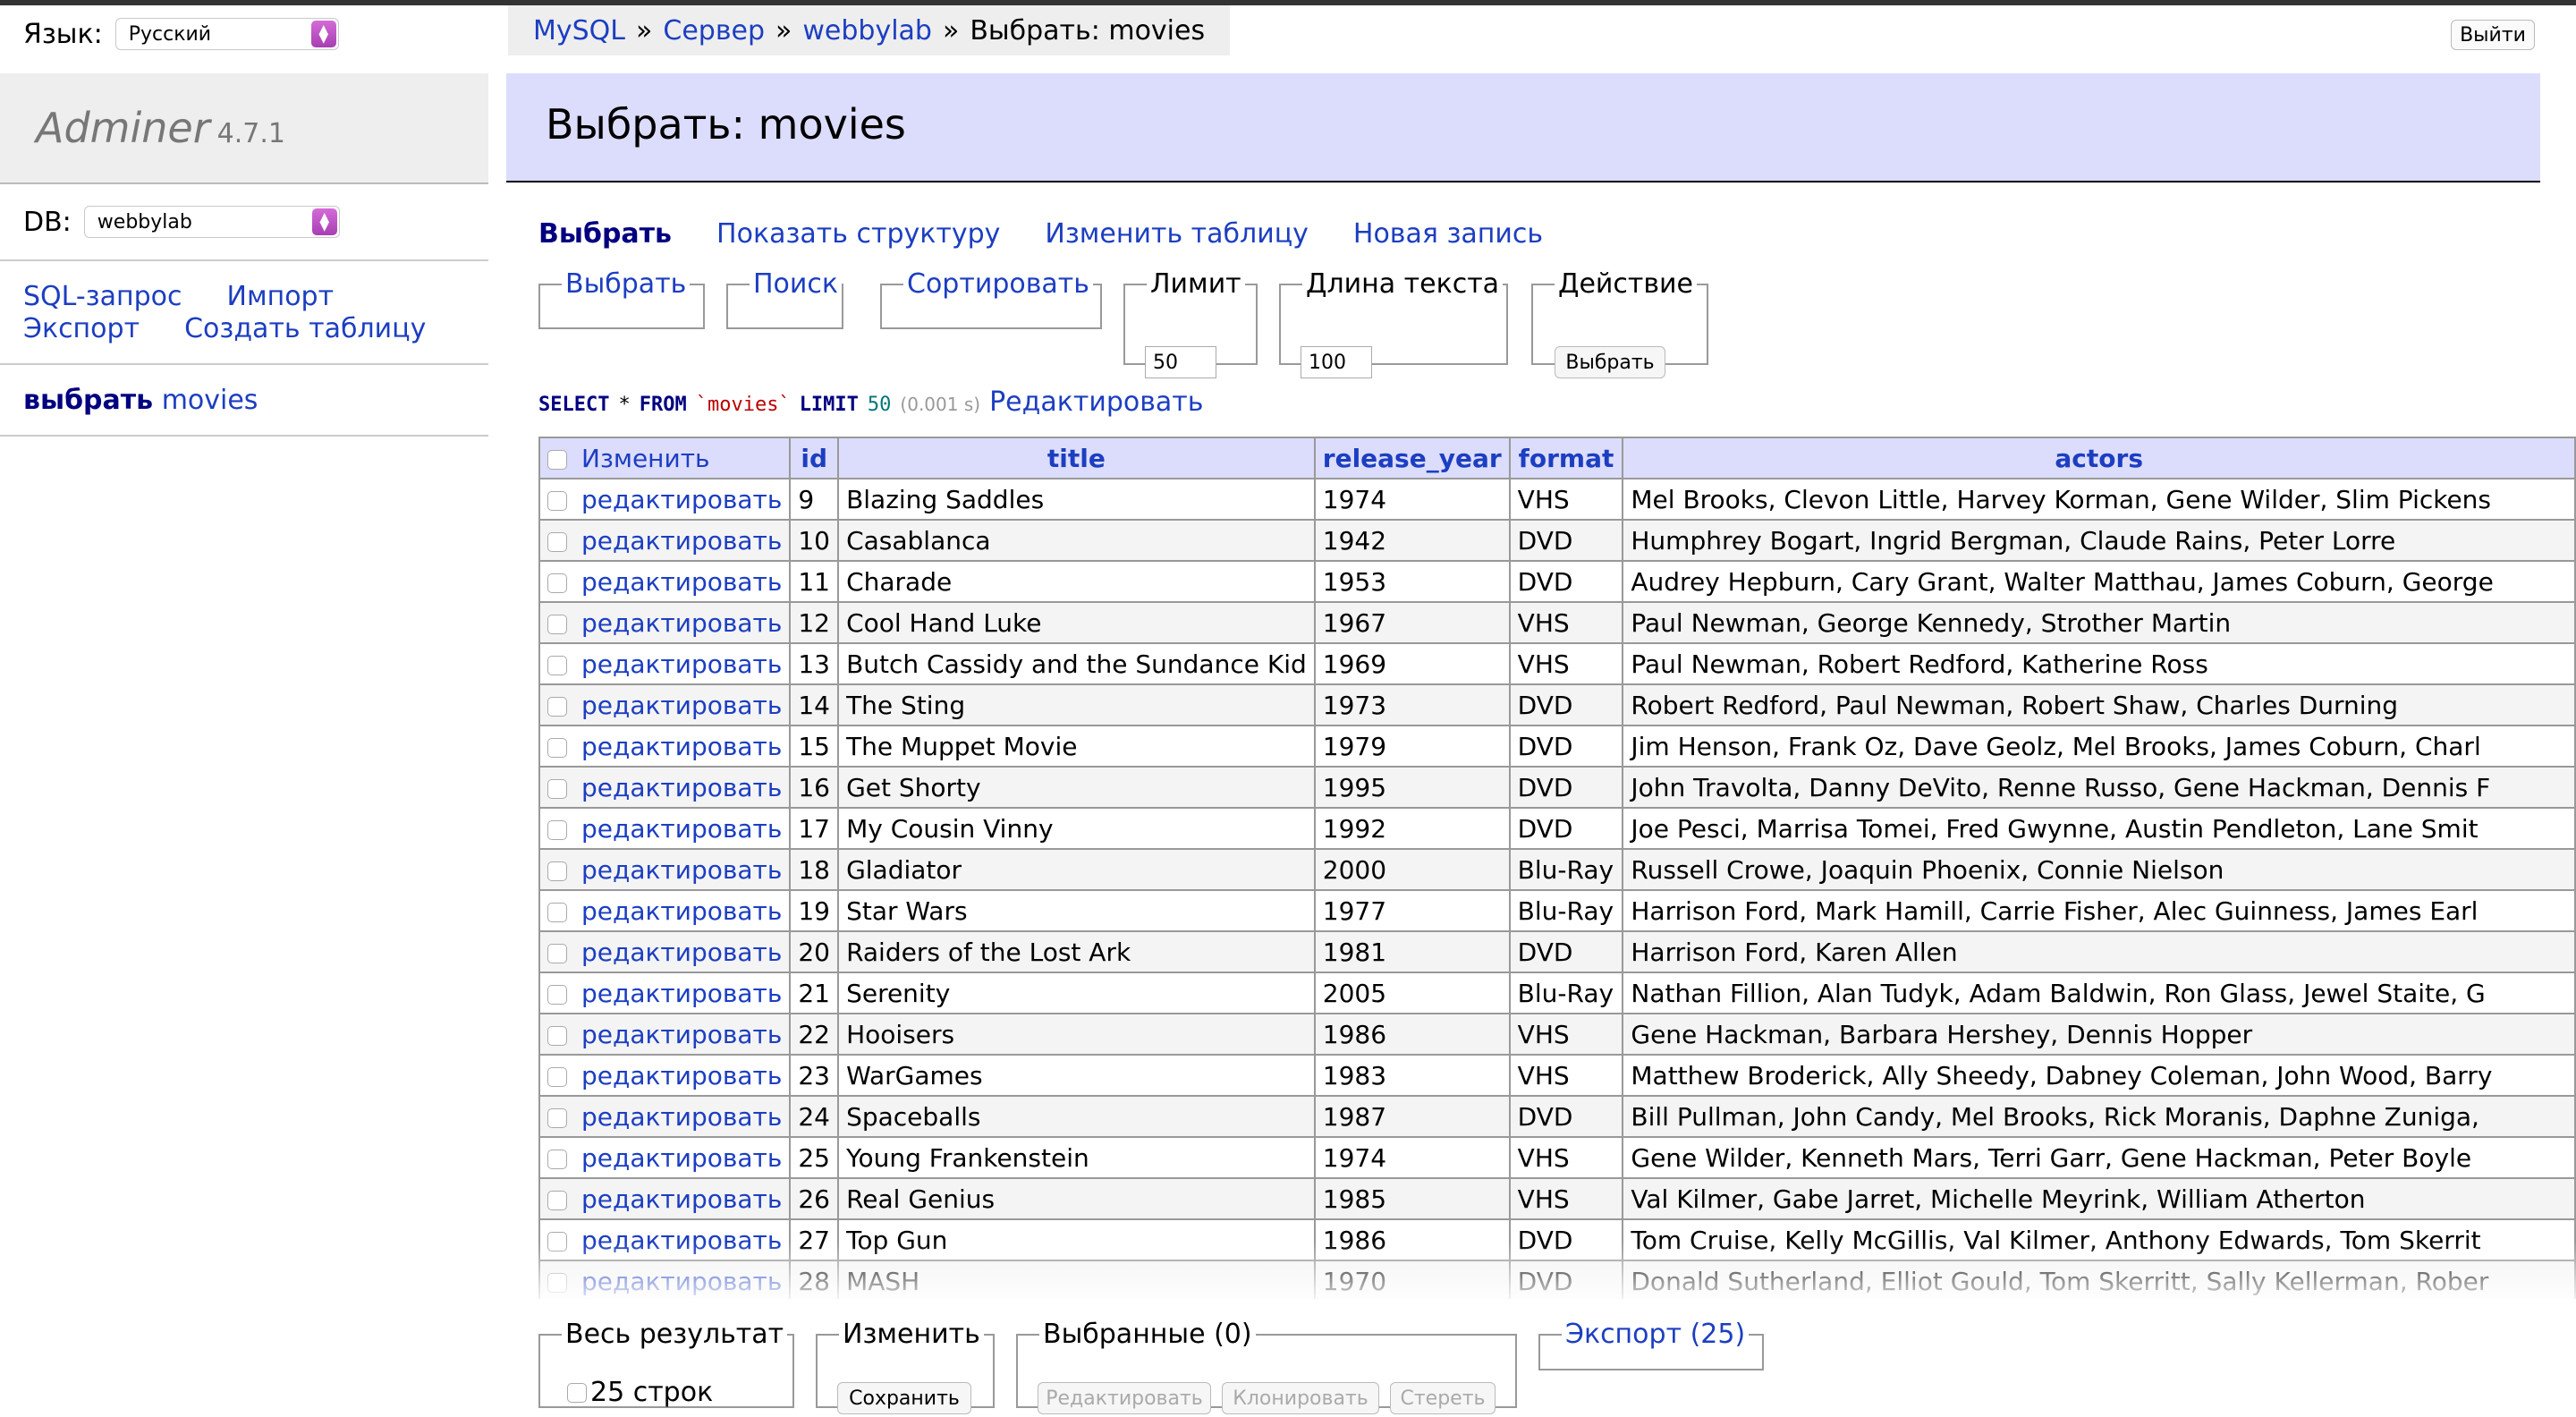 The width and height of the screenshot is (2576, 1417). I want to click on cell-id: 14, so click(814, 704).